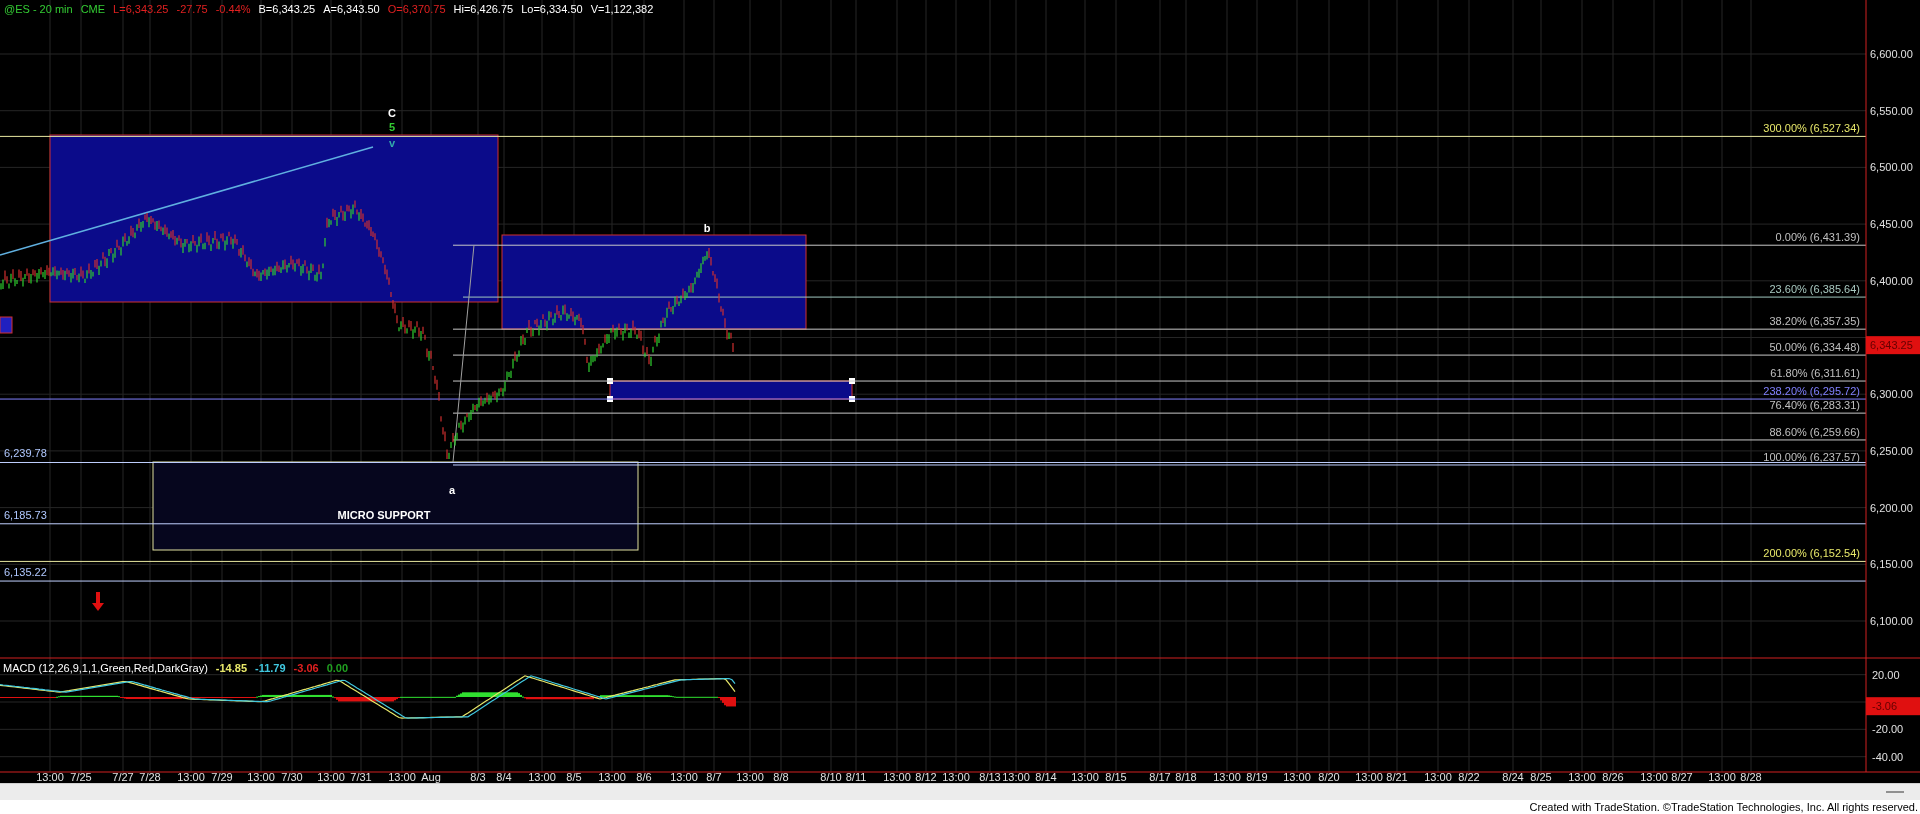 The image size is (1920, 814). Describe the element at coordinates (1751, 777) in the screenshot. I see `time-axis-label: 8/28` at that location.